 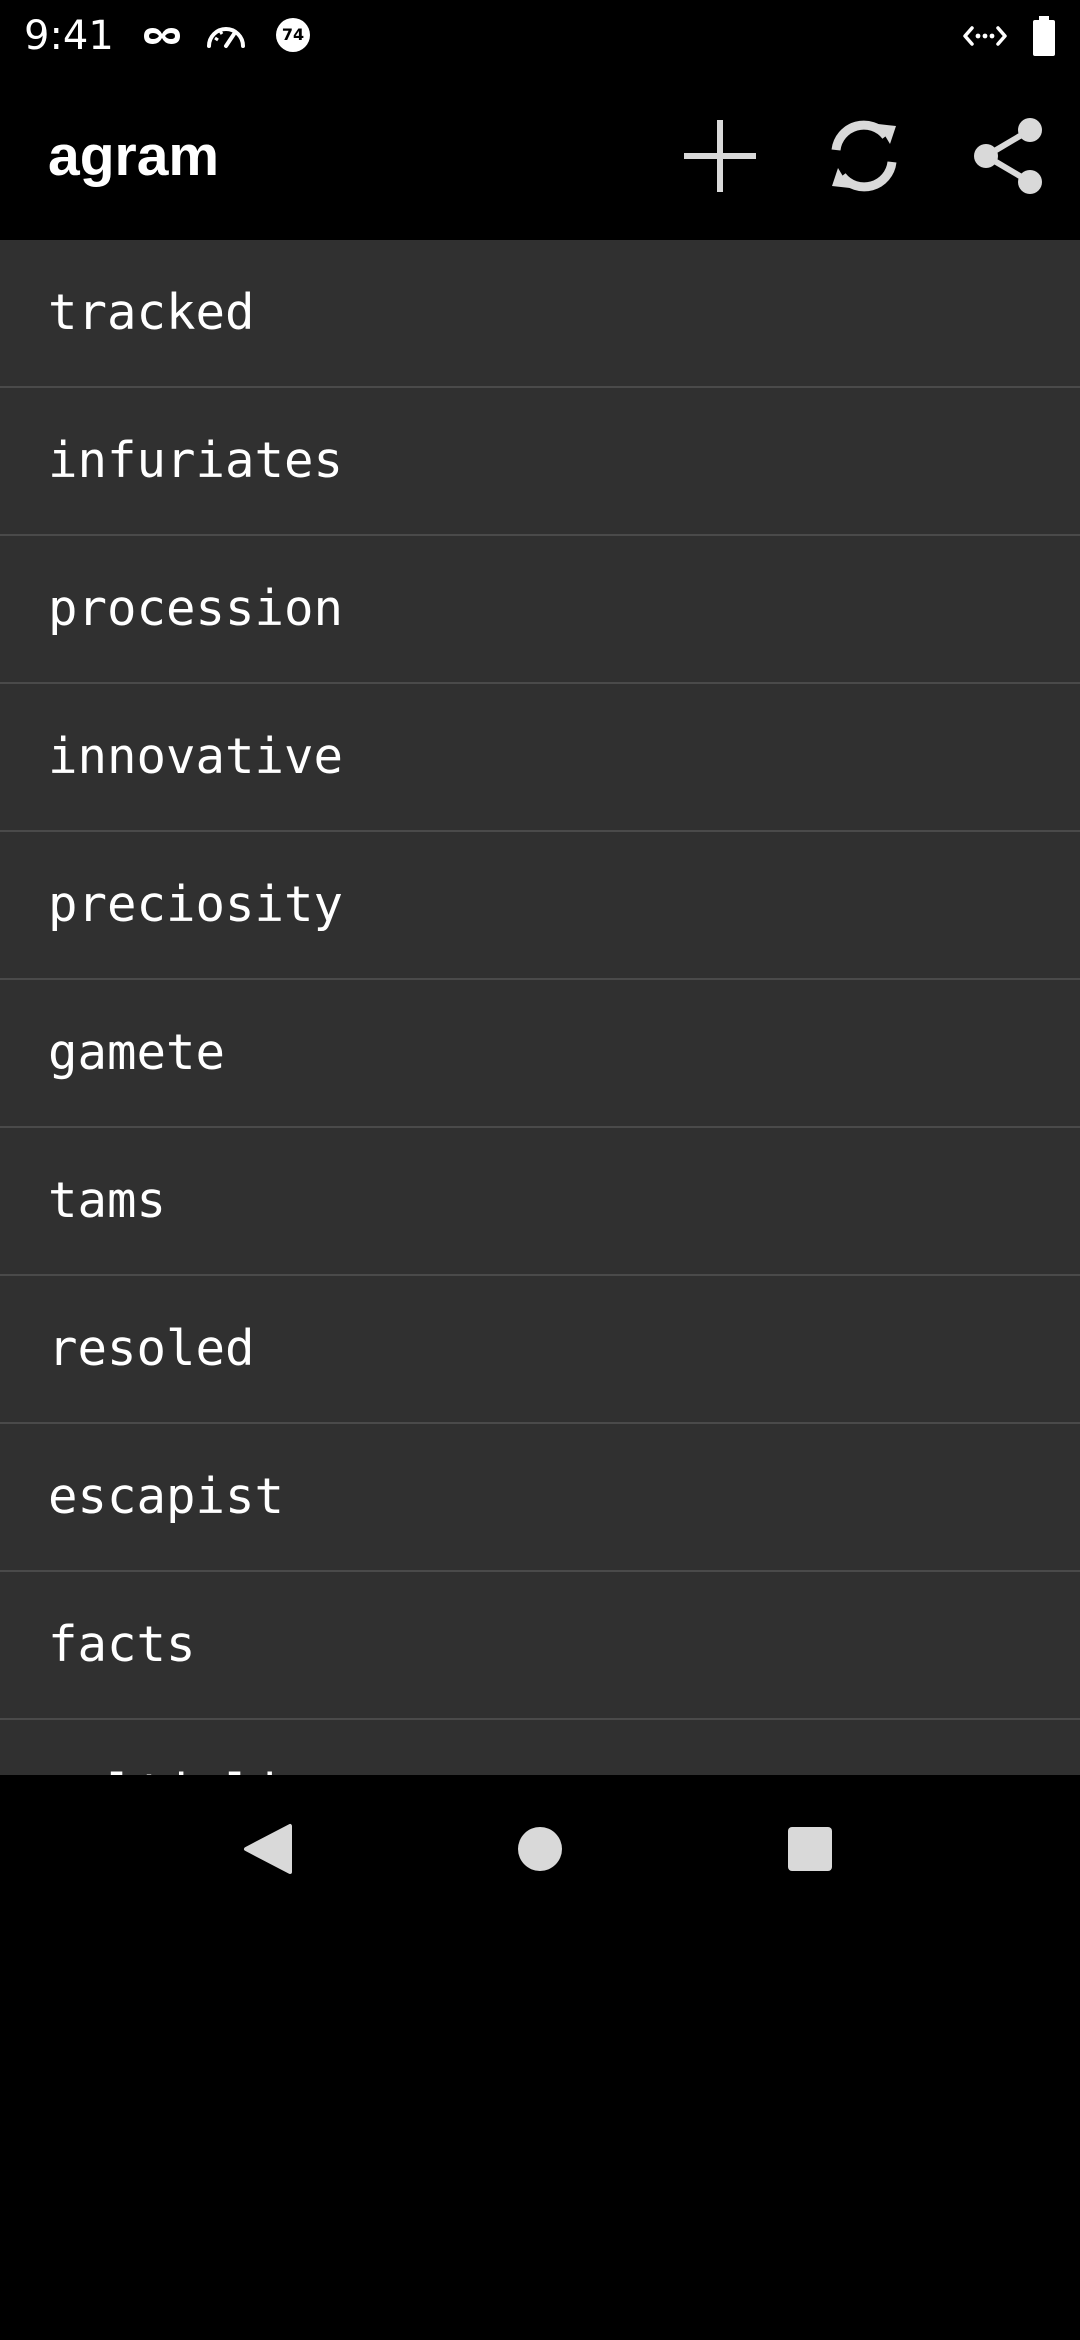 I want to click on list-item: preciosity, so click(x=540, y=906).